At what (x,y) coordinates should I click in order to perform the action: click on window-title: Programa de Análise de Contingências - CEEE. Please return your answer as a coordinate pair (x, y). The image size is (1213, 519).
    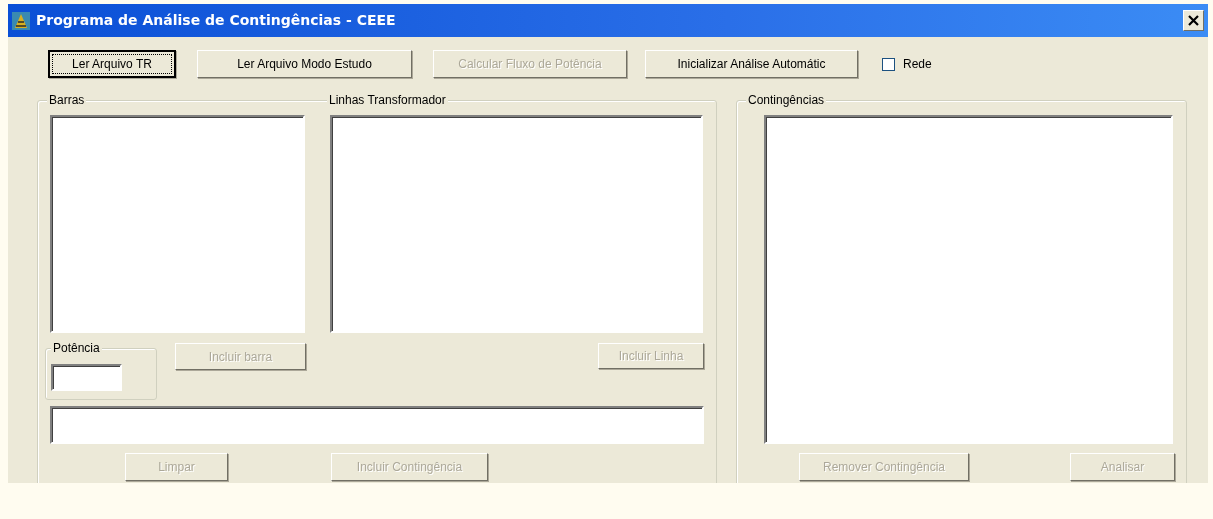
    Looking at the image, I should click on (216, 20).